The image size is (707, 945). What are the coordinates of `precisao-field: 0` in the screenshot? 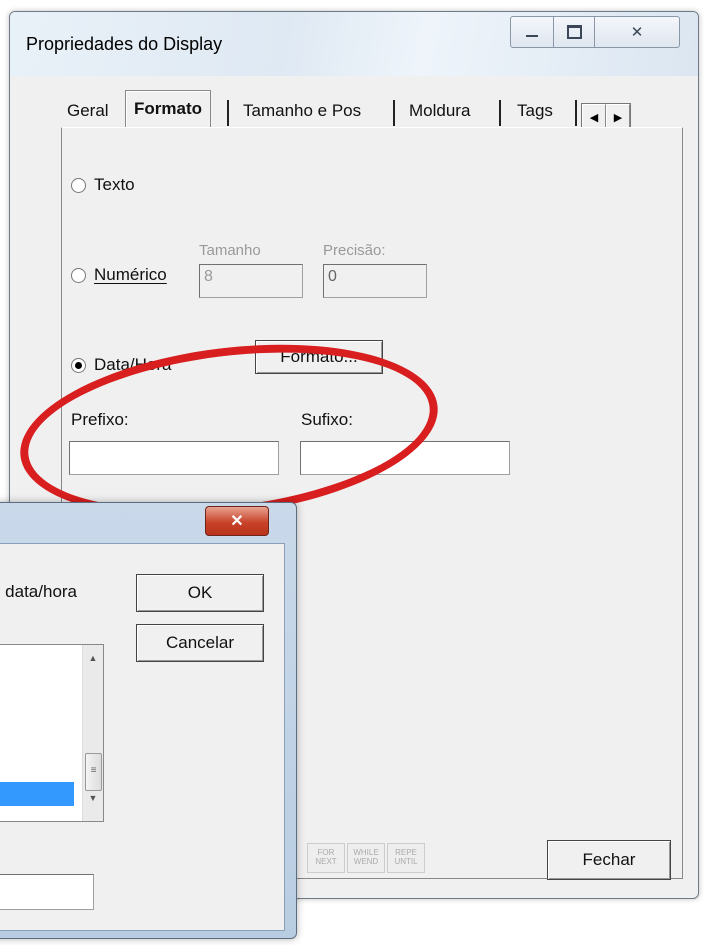 It's located at (375, 281).